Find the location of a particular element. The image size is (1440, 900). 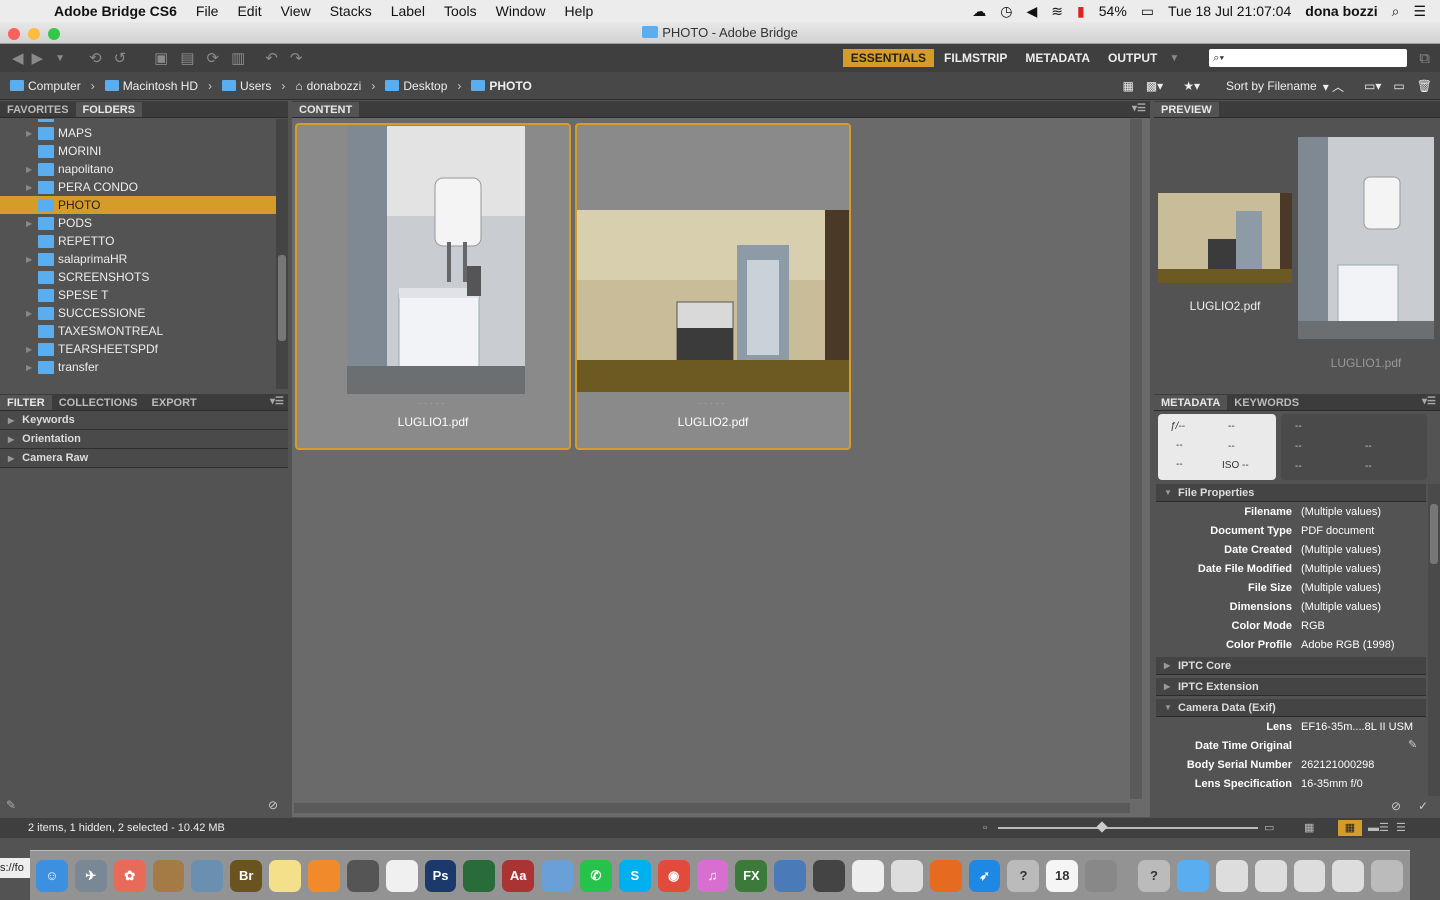

calendar-icon: 18 is located at coordinates (1062, 875).